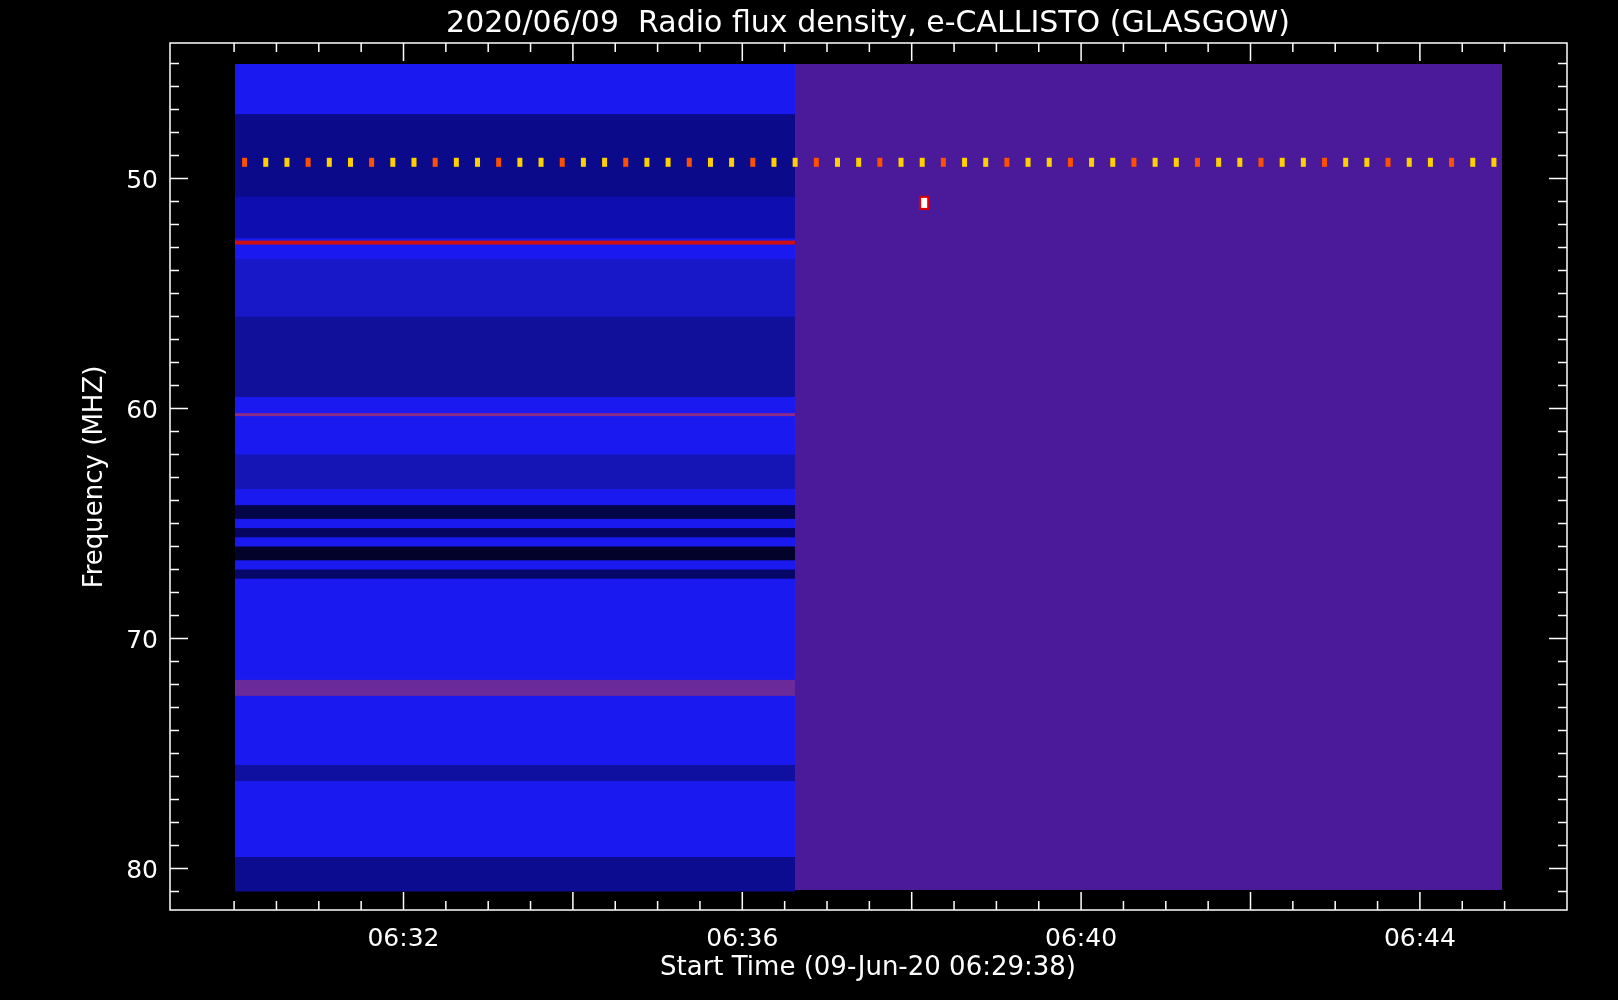 The height and width of the screenshot is (1000, 1618). Describe the element at coordinates (93, 477) in the screenshot. I see `y-axis-label: Frequency (MHZ)` at that location.